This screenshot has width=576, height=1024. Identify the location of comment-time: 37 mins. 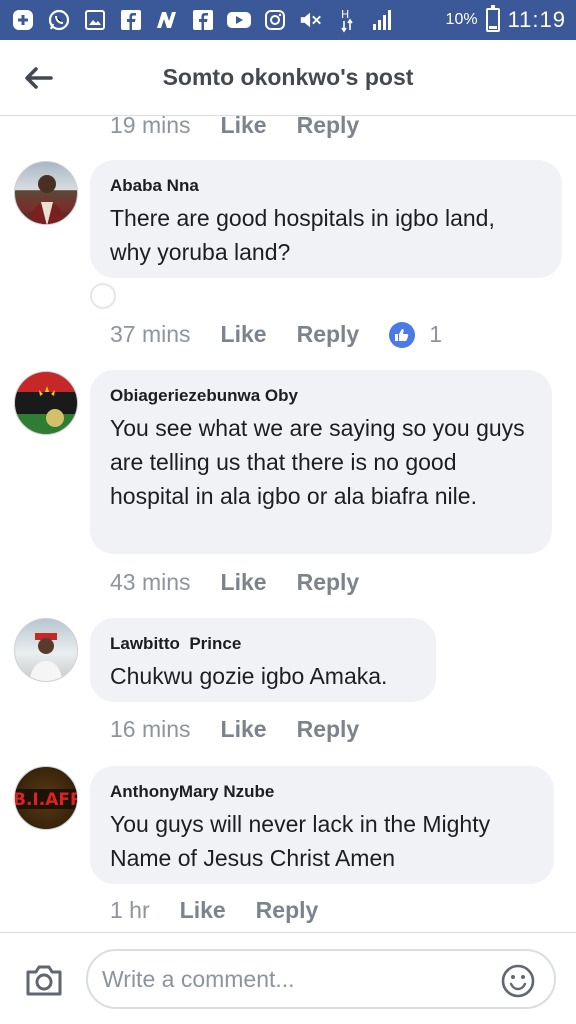
(150, 334).